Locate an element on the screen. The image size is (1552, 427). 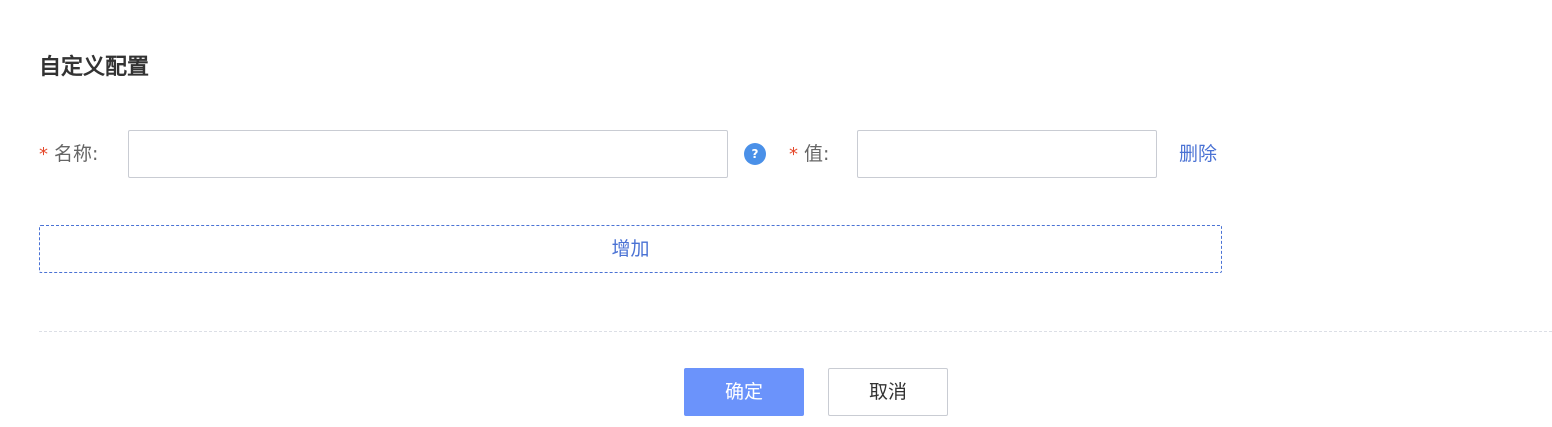
add-item-button: 增加 is located at coordinates (630, 249).